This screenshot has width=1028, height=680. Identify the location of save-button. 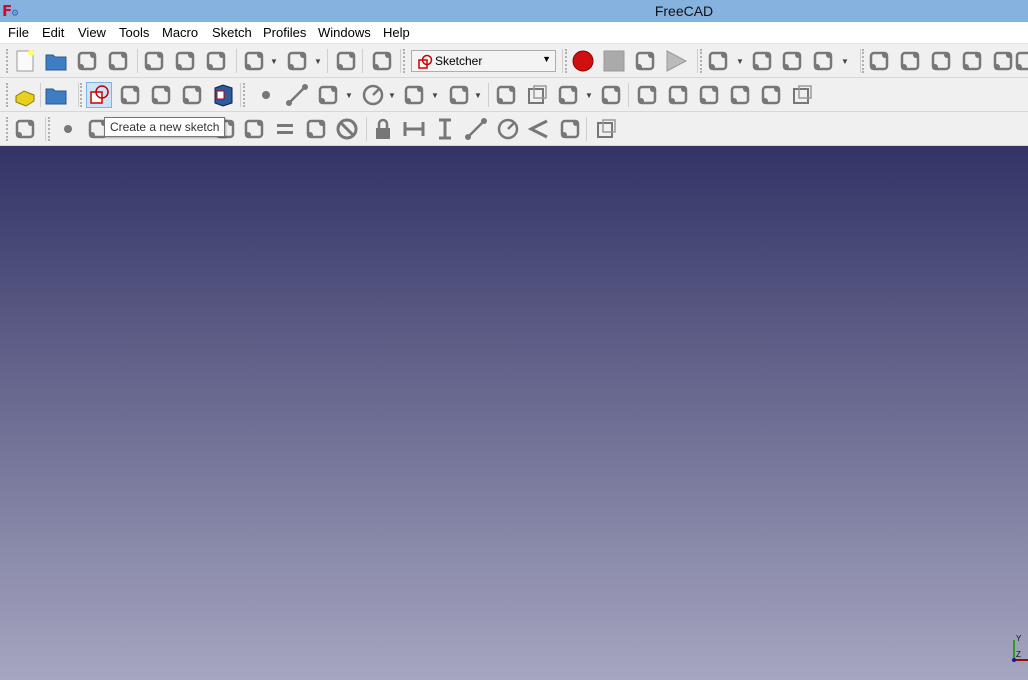
(87, 61).